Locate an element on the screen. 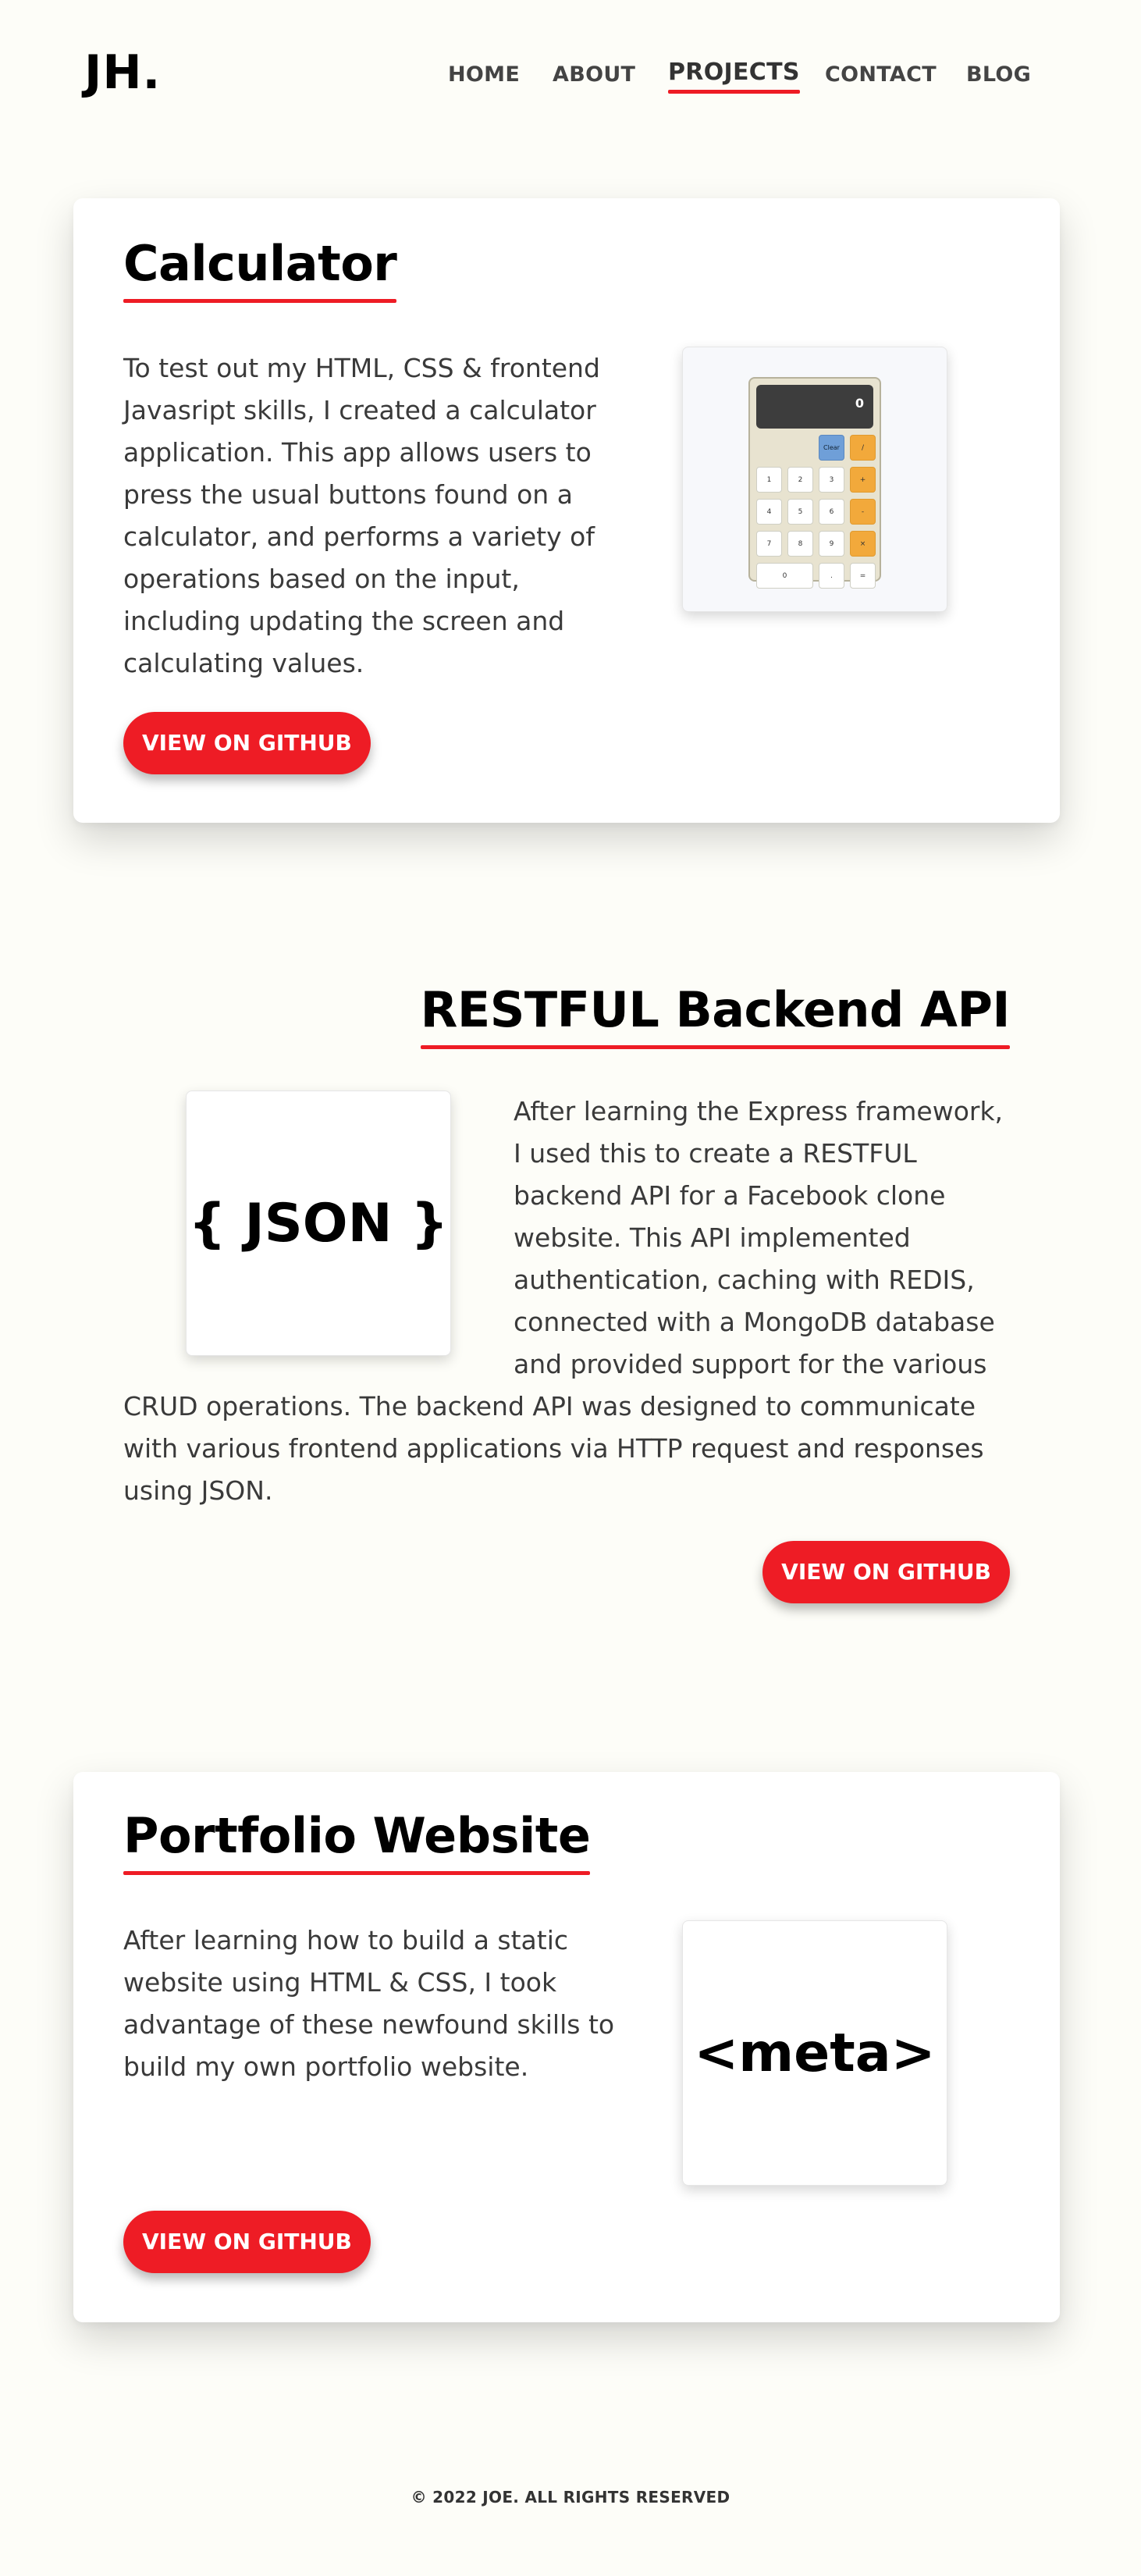 The width and height of the screenshot is (1141, 2576). calc-key: 3 is located at coordinates (831, 480).